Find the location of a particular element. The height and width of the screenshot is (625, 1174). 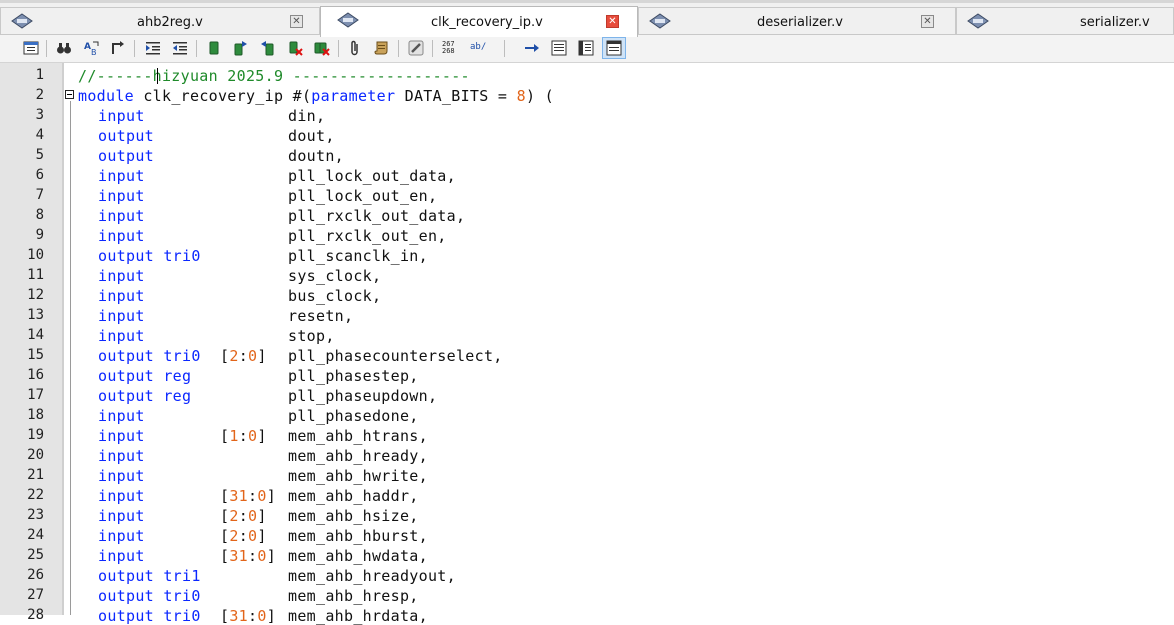

range-msb: 31 is located at coordinates (239, 556).